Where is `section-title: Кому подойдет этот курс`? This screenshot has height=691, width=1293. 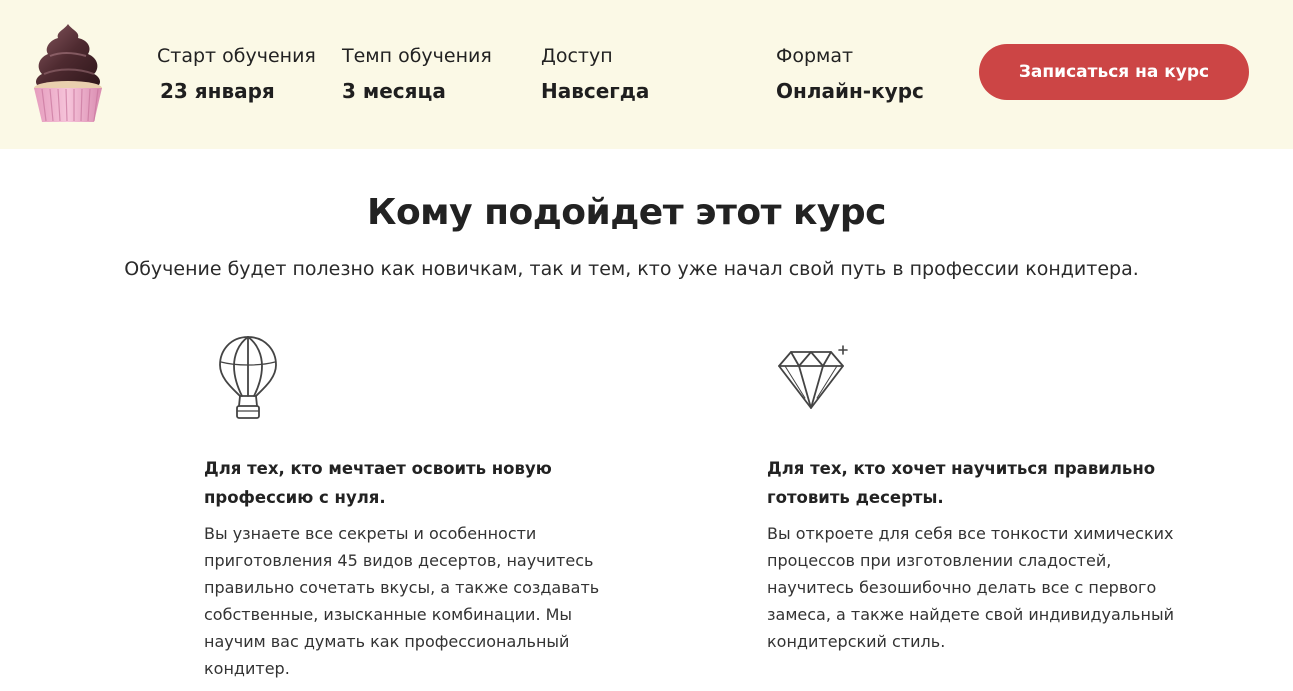 section-title: Кому подойдет этот курс is located at coordinates (626, 212).